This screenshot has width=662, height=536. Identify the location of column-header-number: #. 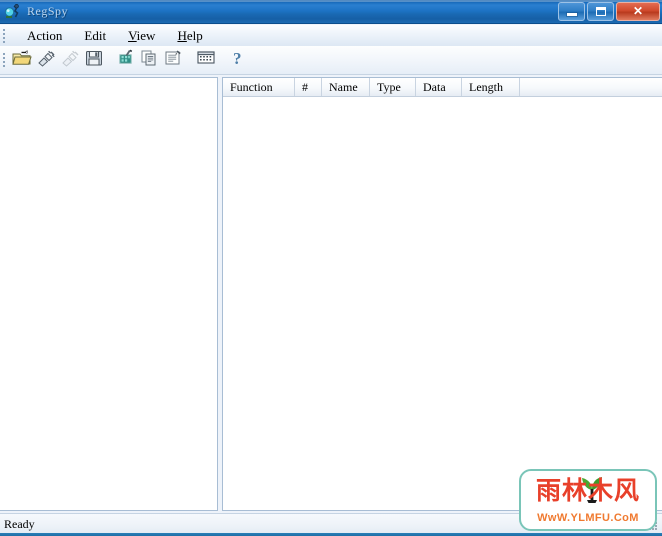
(308, 87).